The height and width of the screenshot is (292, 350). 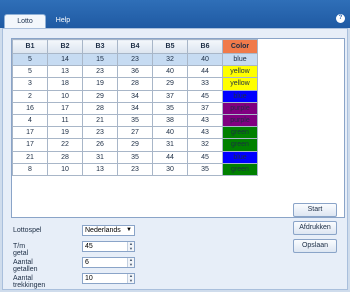 I want to click on table-row: 16 17 28 34 35 37 purple, so click(x=135, y=108).